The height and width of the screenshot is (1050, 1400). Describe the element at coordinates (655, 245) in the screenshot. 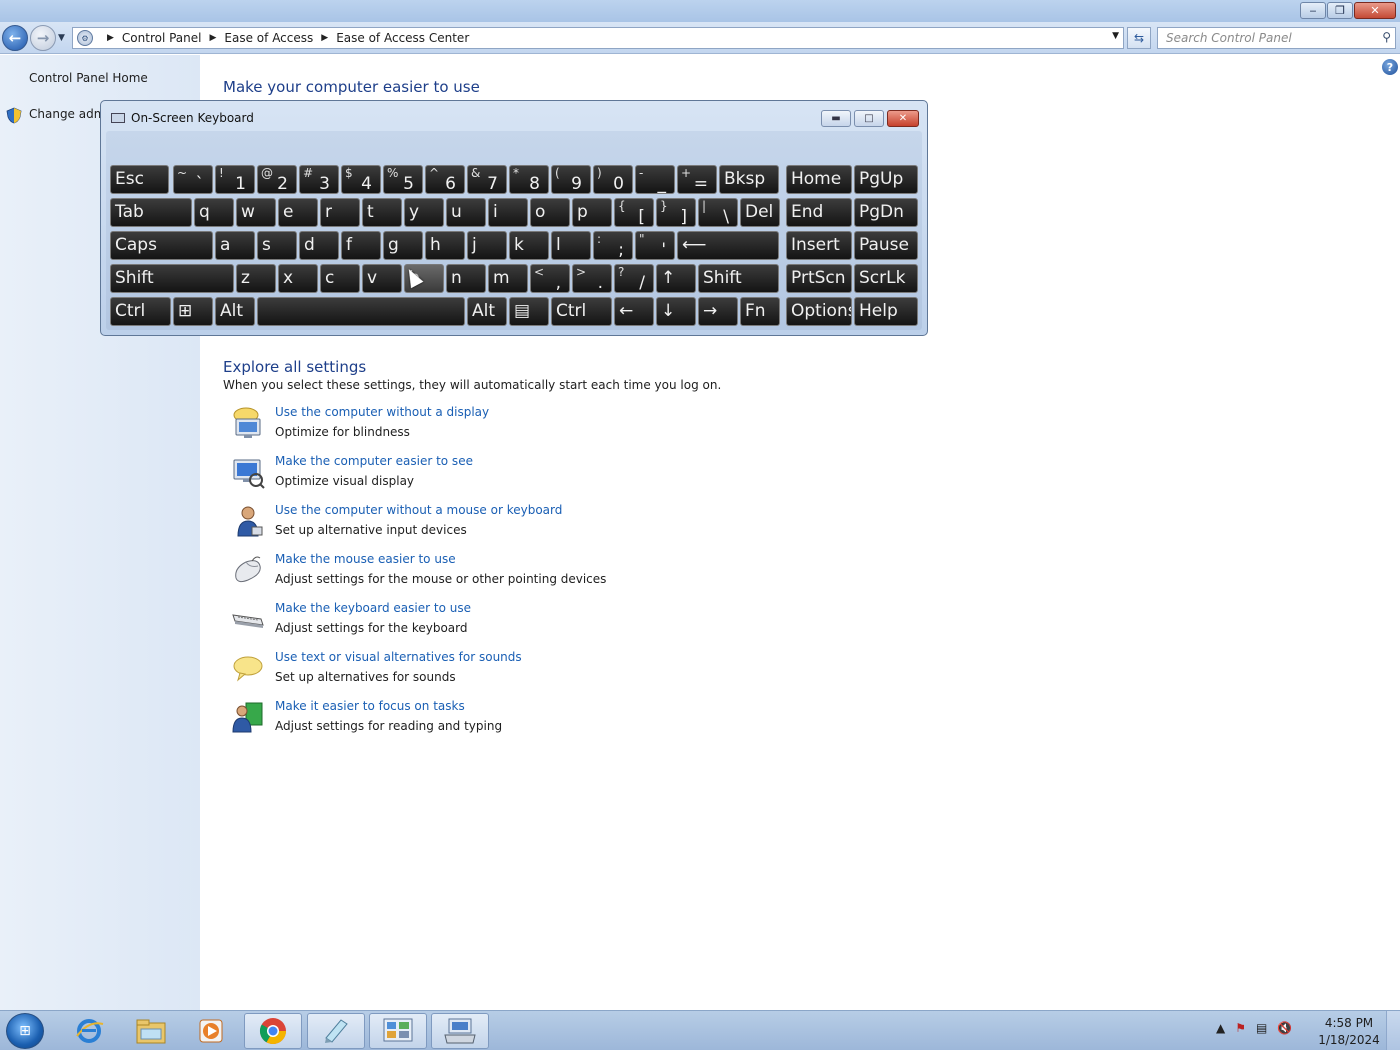

I see `key--: " '` at that location.